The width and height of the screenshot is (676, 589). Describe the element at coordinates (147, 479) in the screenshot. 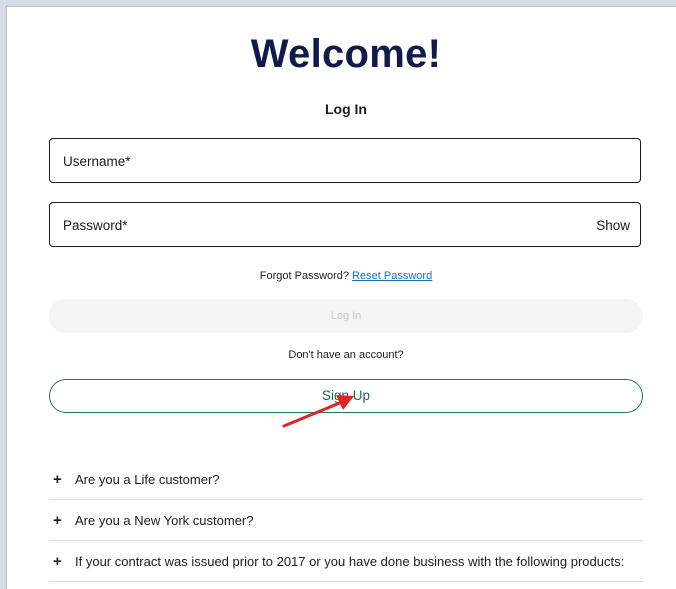

I see `faq-item-label: Are you a Life customer?` at that location.